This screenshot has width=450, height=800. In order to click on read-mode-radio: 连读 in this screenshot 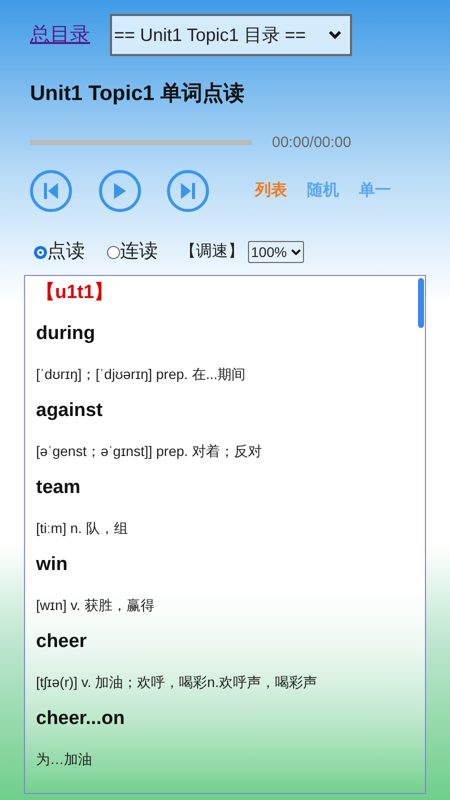, I will do `click(132, 252)`.